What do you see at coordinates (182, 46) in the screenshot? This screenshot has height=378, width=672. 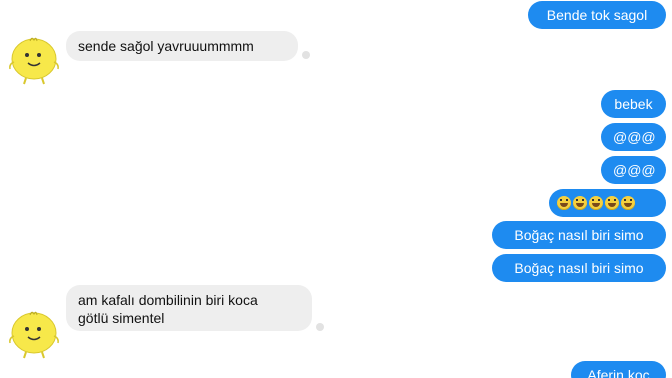 I see `message-incoming: sende sağol yavruuummmm` at bounding box center [182, 46].